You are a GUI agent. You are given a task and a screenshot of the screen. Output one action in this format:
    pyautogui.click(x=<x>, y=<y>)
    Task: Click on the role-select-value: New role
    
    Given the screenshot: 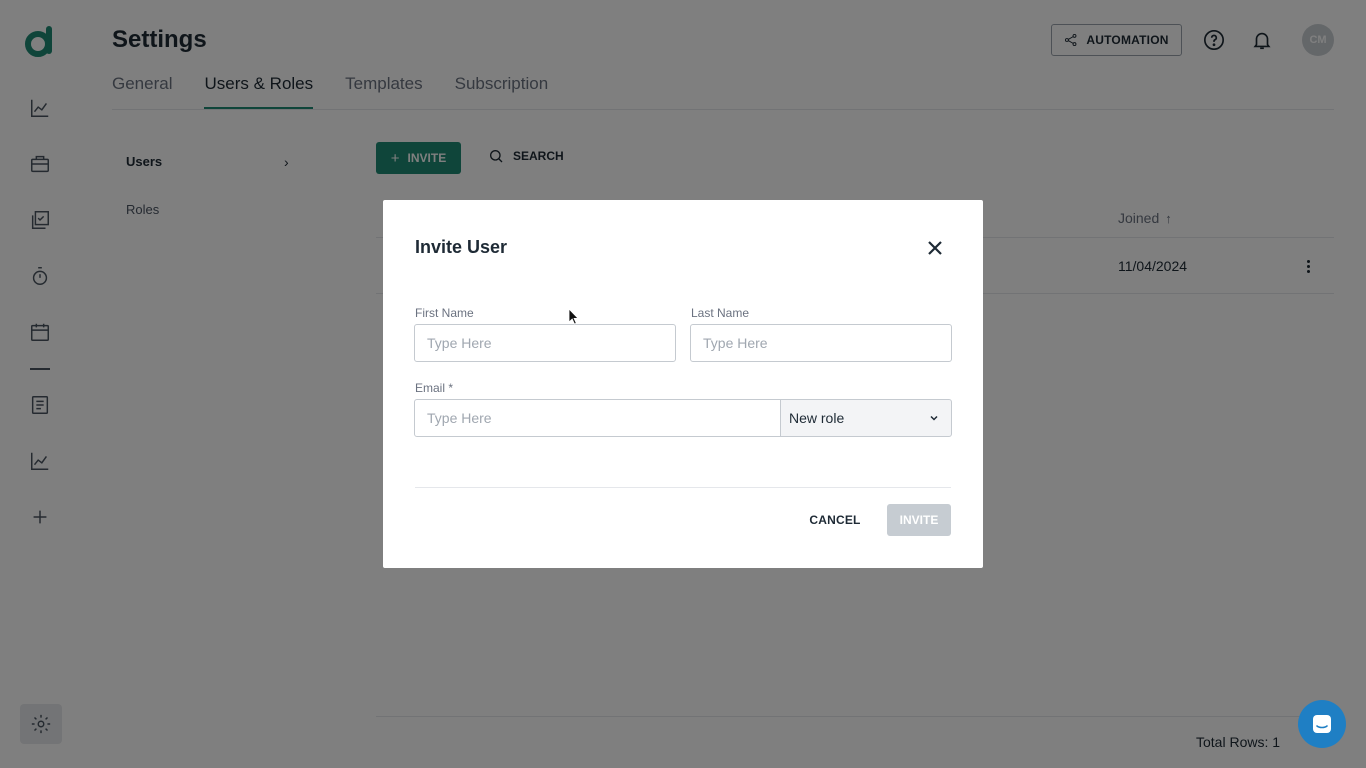 What is the action you would take?
    pyautogui.click(x=817, y=418)
    